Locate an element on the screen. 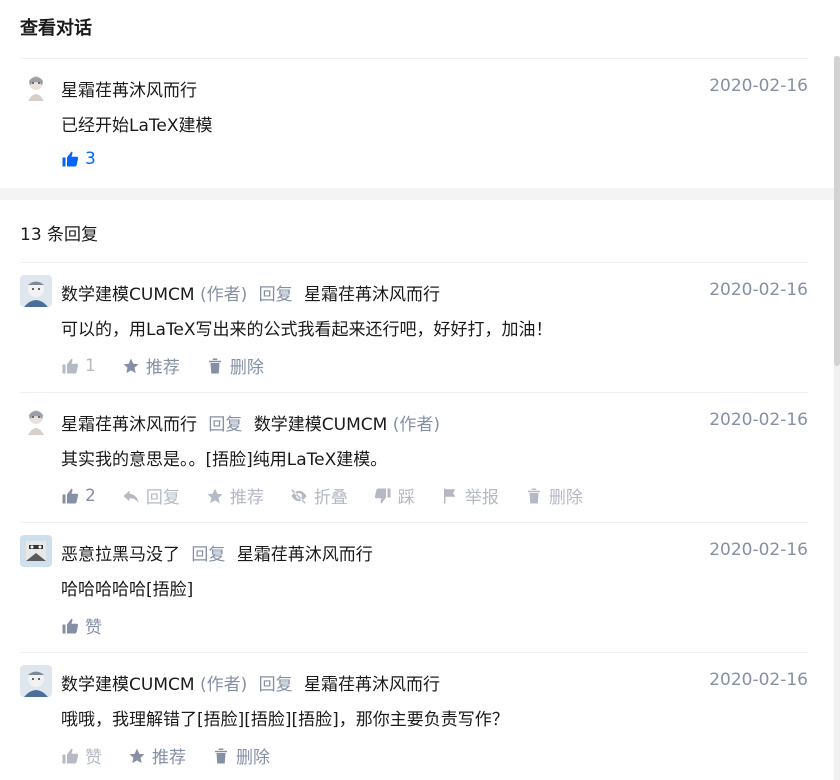 Image resolution: width=840 pixels, height=780 pixels. like-count: 2 is located at coordinates (90, 495).